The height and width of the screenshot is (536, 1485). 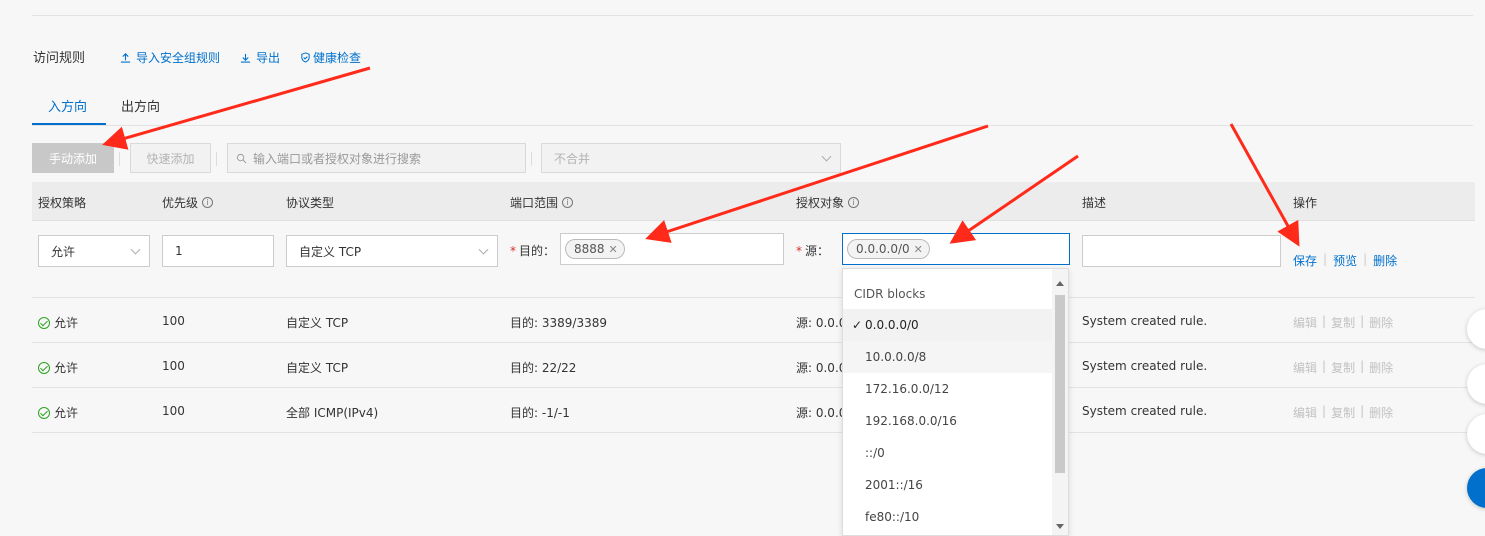 I want to click on policy-select: 允许, so click(x=94, y=251).